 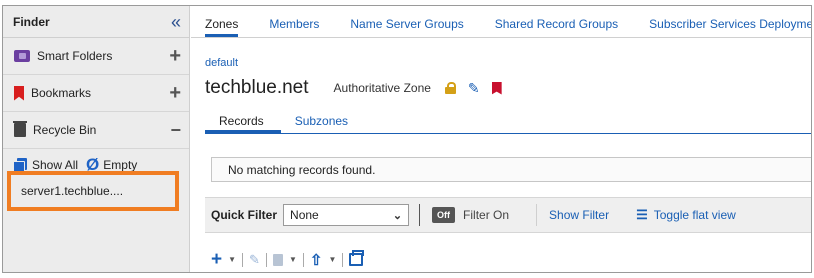 What do you see at coordinates (695, 215) in the screenshot?
I see `toggle-flat-view-link: Toggle flat view` at bounding box center [695, 215].